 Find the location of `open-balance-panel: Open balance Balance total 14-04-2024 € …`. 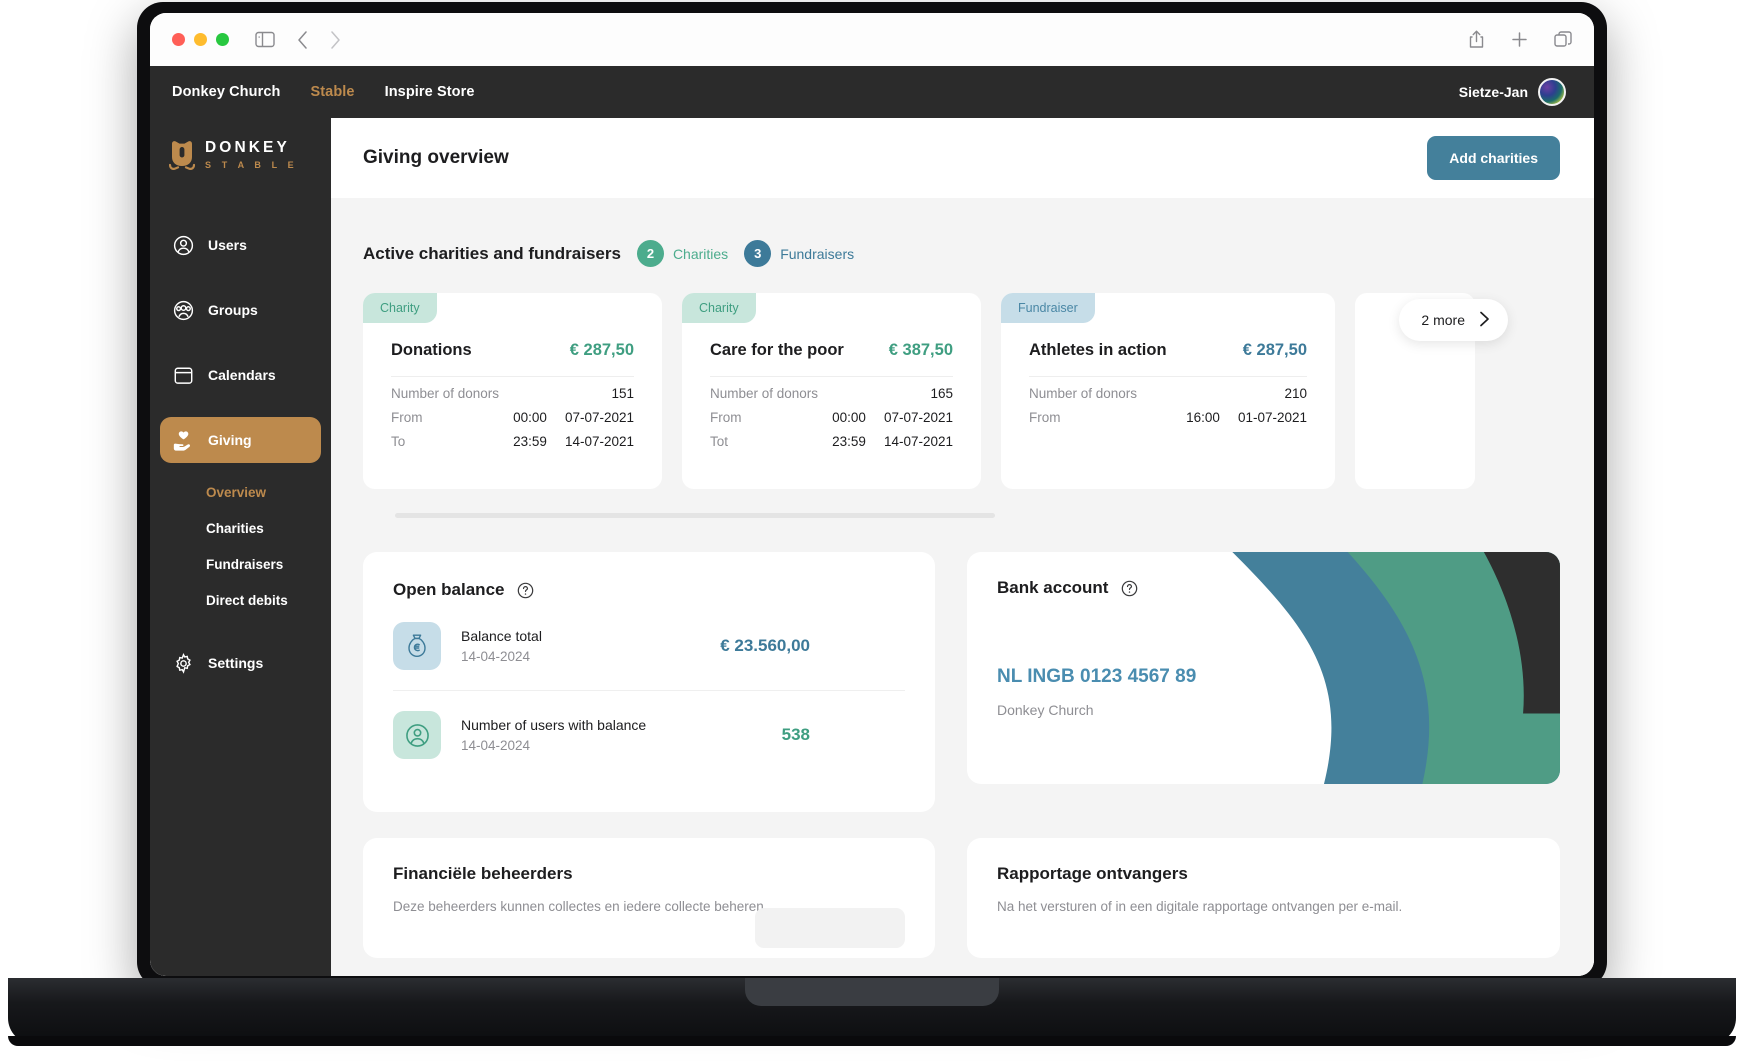

open-balance-panel: Open balance Balance total 14-04-2024 € … is located at coordinates (649, 682).